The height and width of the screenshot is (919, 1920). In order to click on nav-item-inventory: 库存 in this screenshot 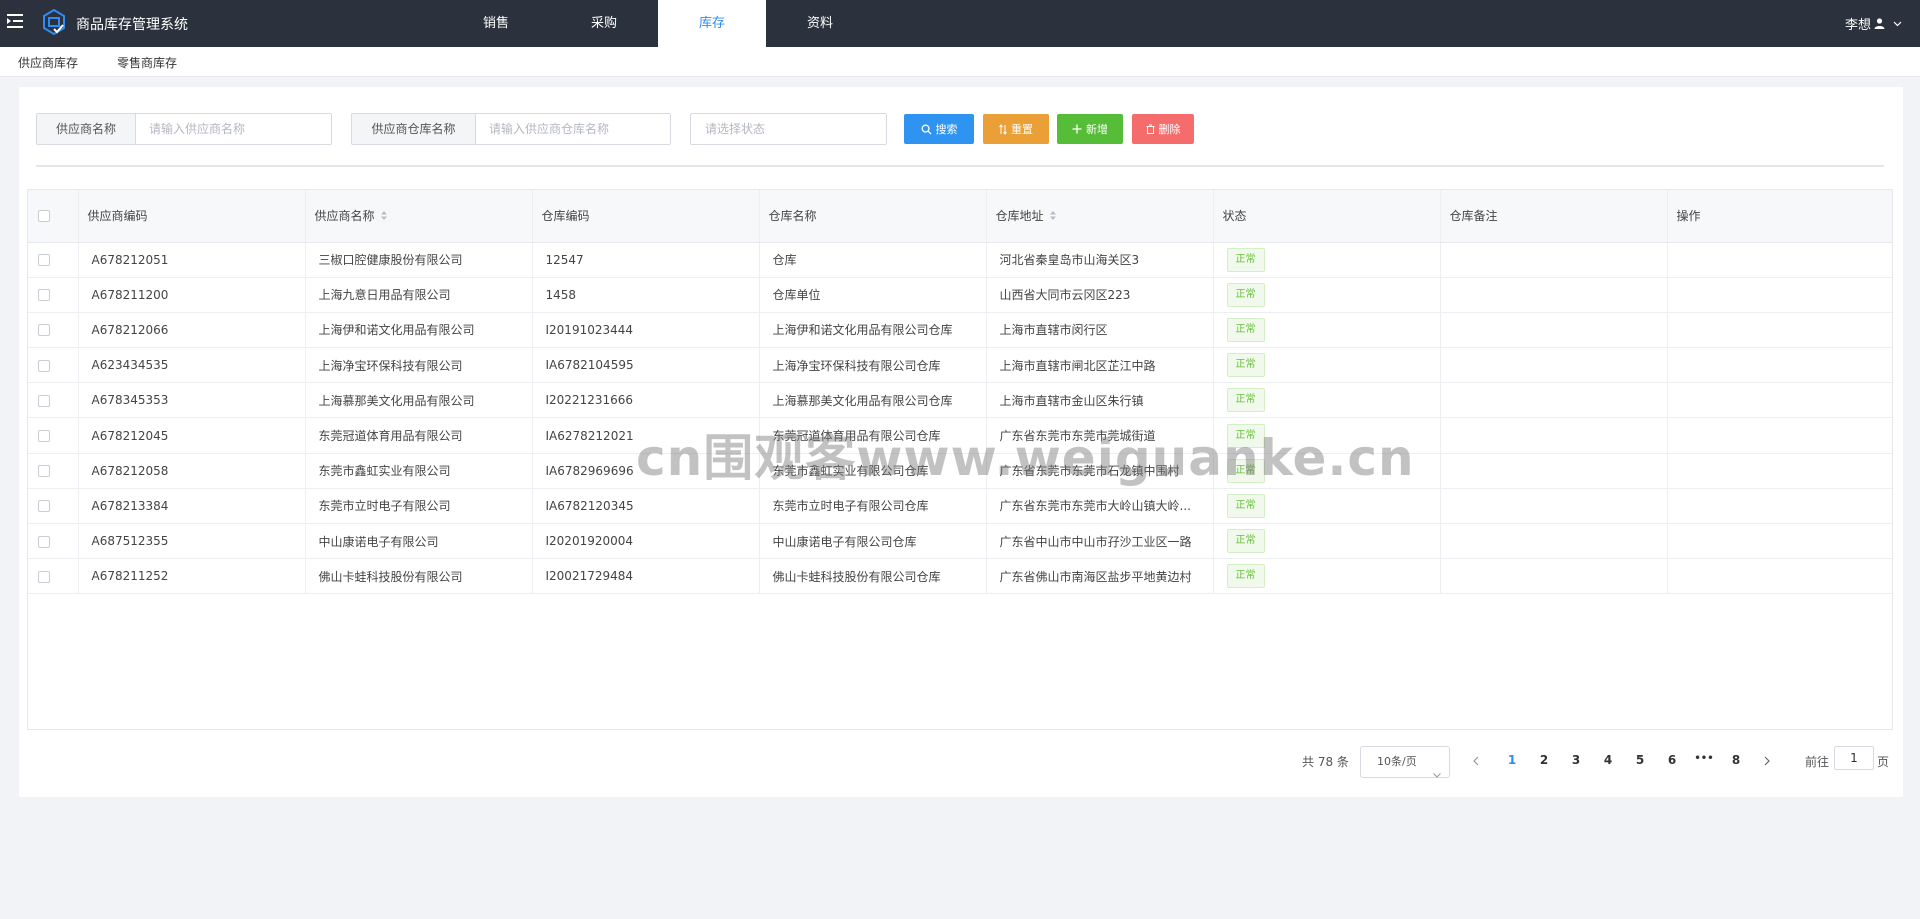, I will do `click(712, 23)`.